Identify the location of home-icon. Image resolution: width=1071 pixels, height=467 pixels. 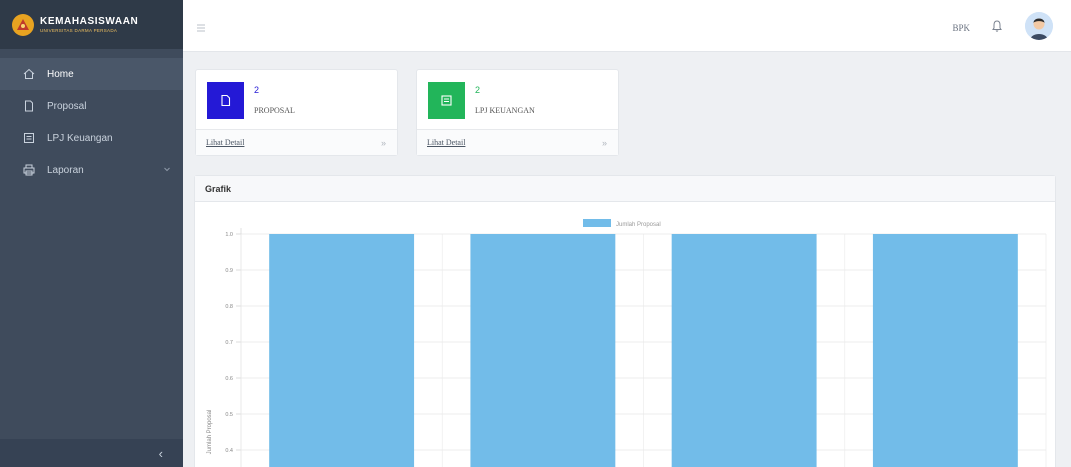
(29, 74).